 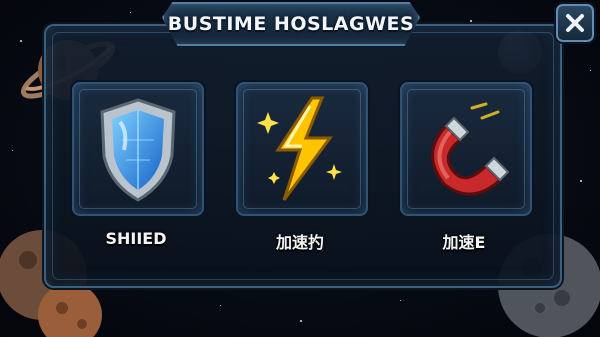 I want to click on speed-boost-powerup-card, so click(x=302, y=149).